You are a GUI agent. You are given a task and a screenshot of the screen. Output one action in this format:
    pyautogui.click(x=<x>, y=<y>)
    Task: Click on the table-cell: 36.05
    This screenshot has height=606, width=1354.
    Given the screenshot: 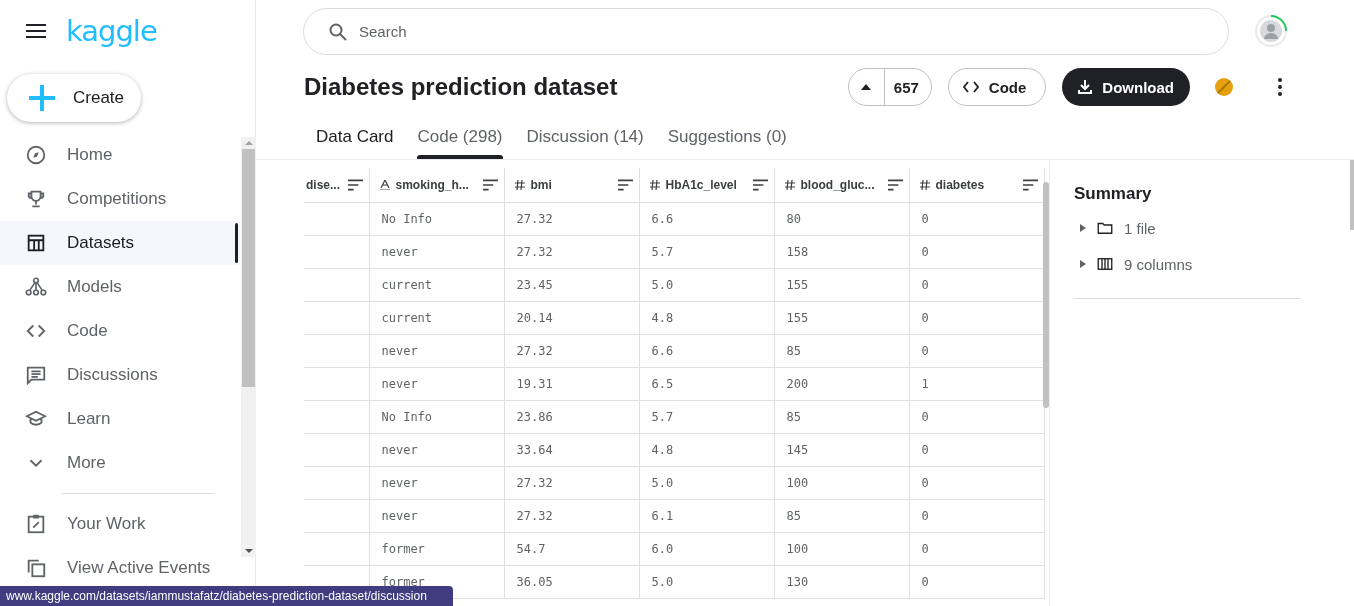 What is the action you would take?
    pyautogui.click(x=571, y=581)
    